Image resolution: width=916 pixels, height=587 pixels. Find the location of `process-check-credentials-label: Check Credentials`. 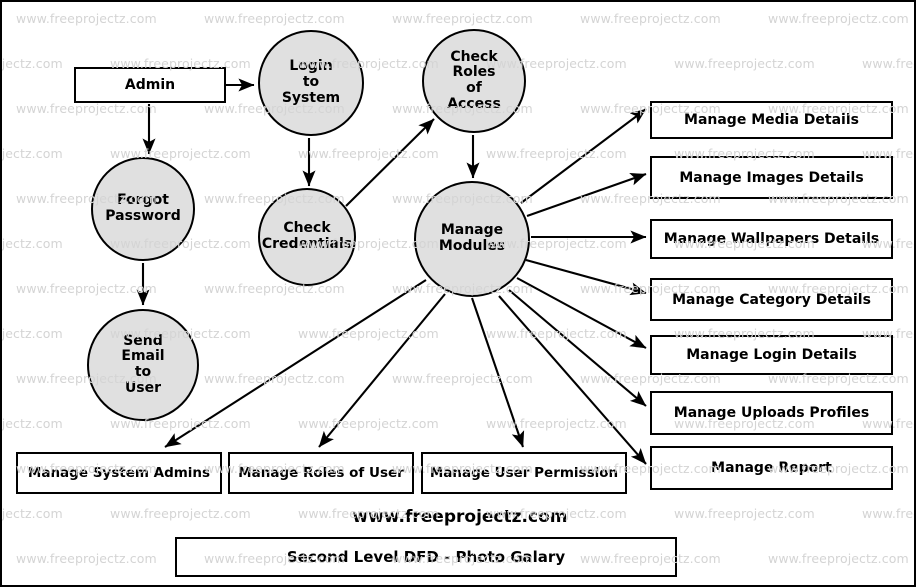

process-check-credentials-label: Check Credentials is located at coordinates (307, 236).